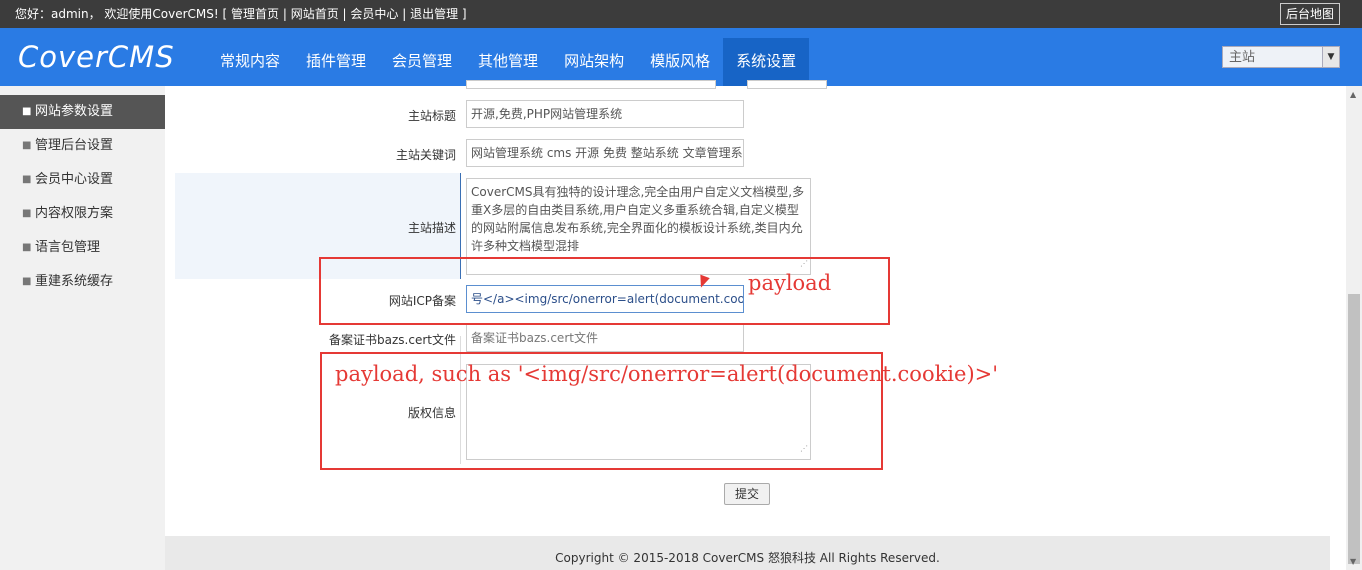 Image resolution: width=1362 pixels, height=570 pixels. Describe the element at coordinates (68, 247) in the screenshot. I see `sidebar-item-label: 语言包管理` at that location.